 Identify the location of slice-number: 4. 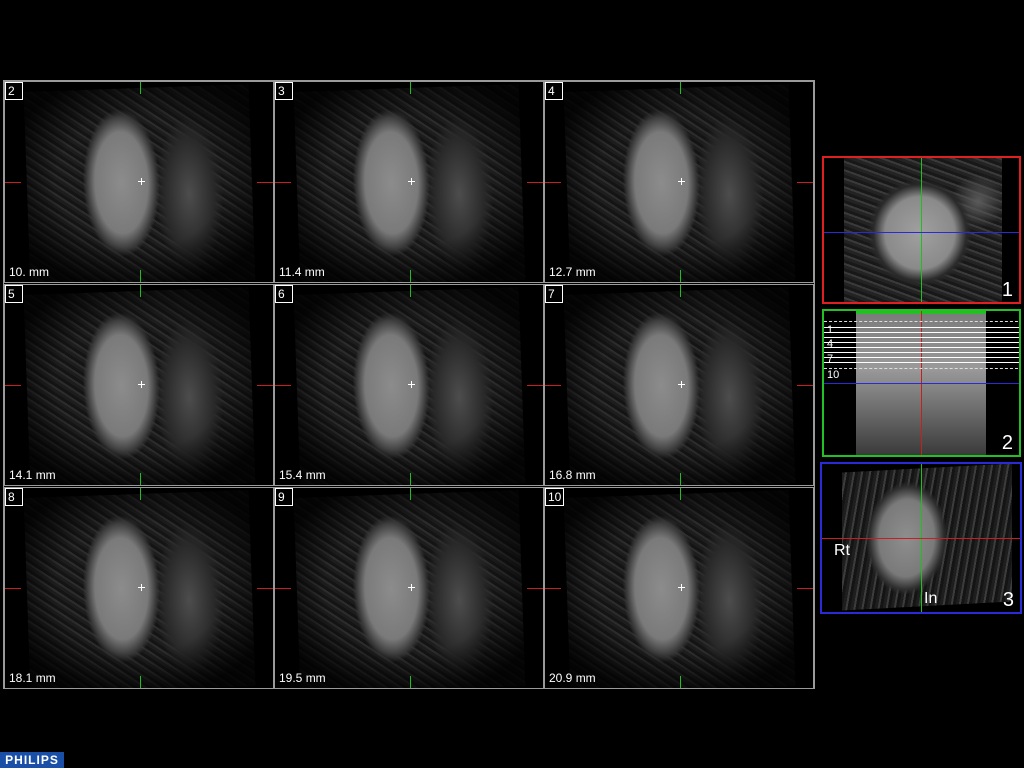
(554, 91).